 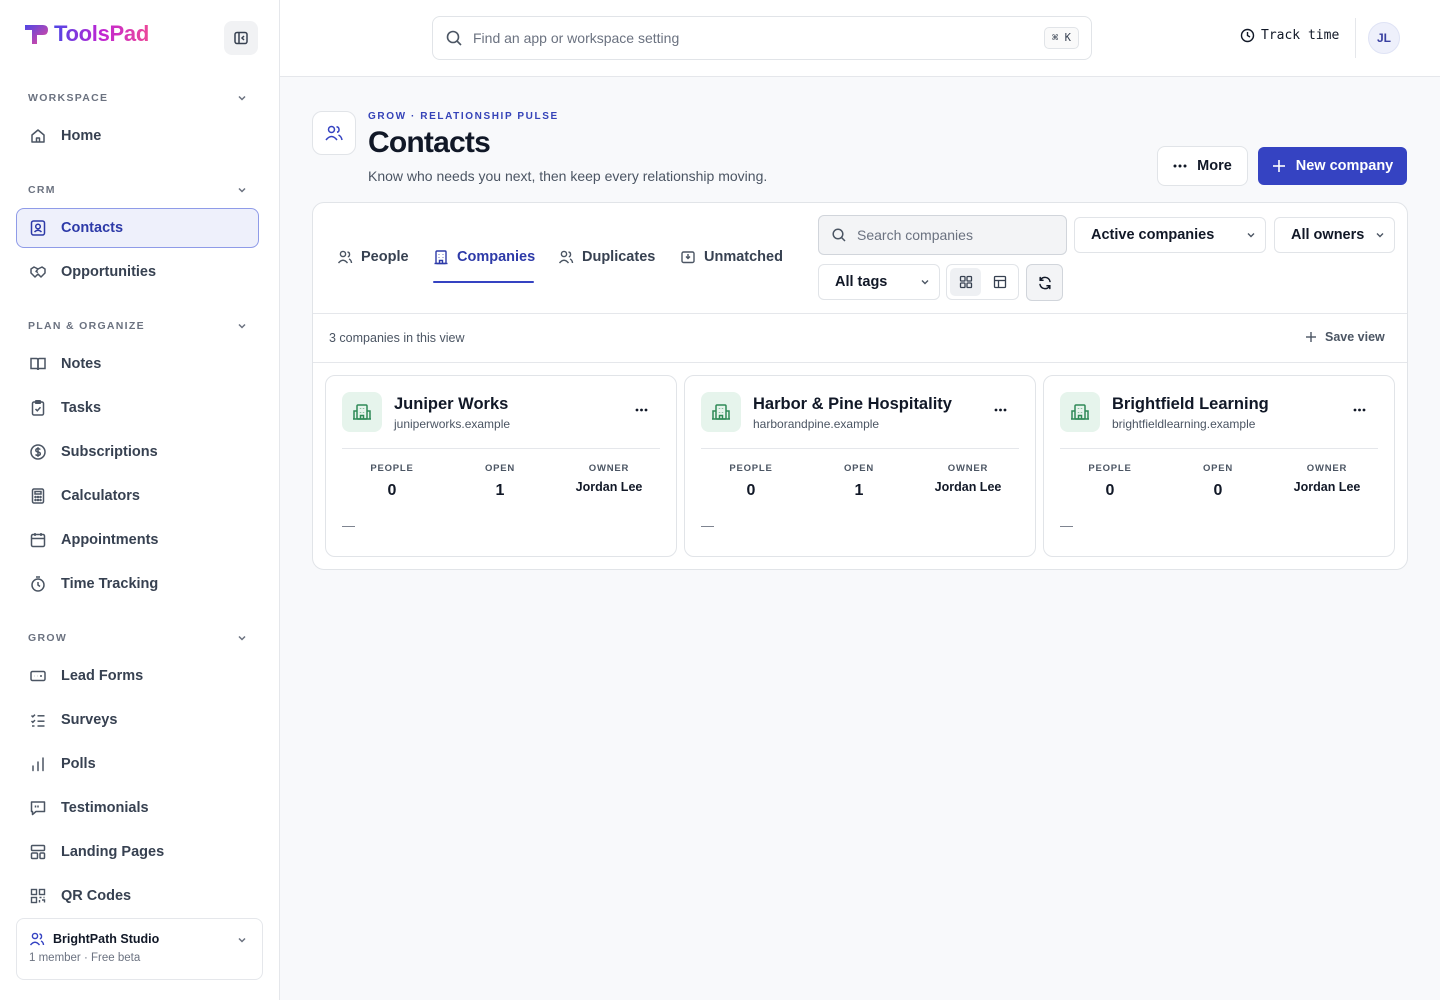 What do you see at coordinates (1190, 404) in the screenshot?
I see `company-name: Brightfield Learning` at bounding box center [1190, 404].